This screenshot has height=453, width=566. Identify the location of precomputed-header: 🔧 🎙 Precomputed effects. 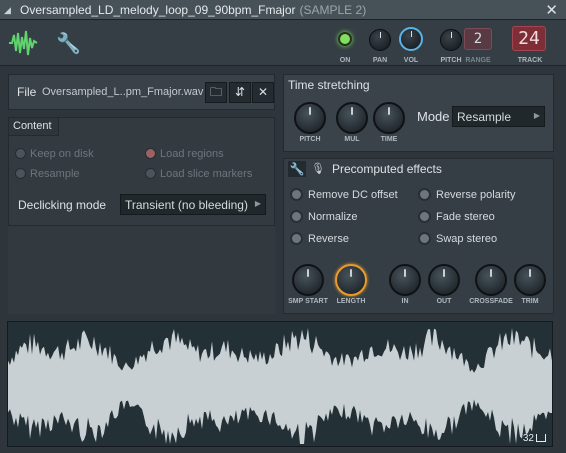
(418, 169).